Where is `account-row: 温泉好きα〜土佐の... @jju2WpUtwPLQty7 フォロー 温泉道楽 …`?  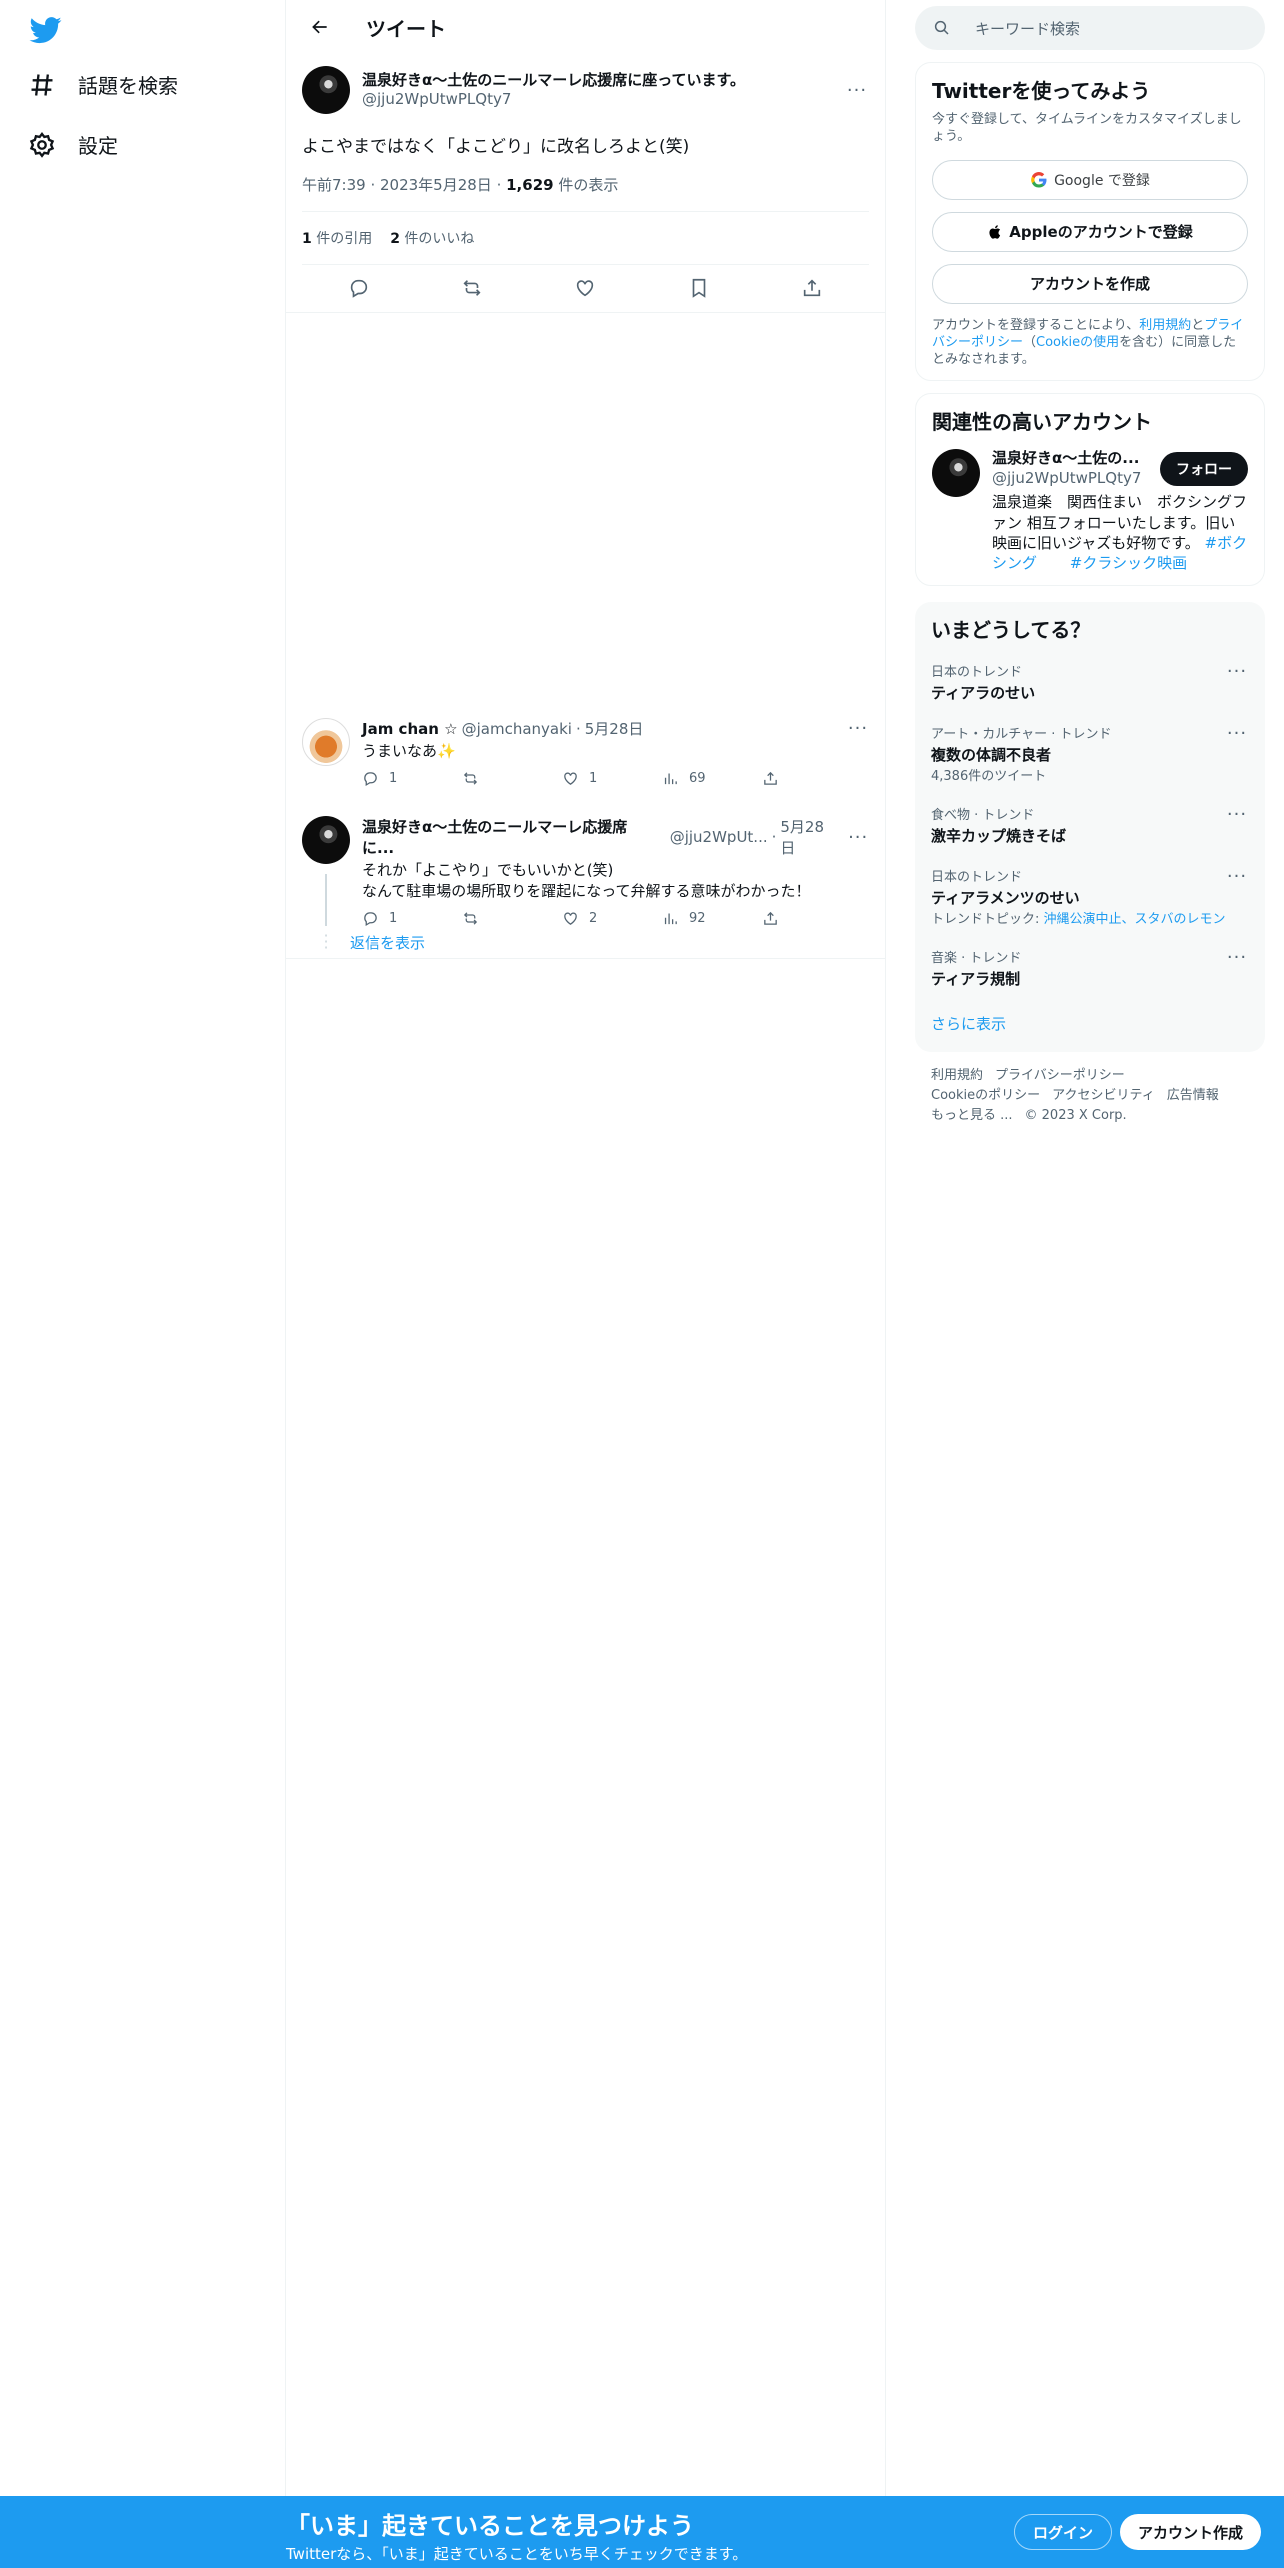 account-row: 温泉好きα〜土佐の... @jju2WpUtwPLQty7 フォロー 温泉道楽 … is located at coordinates (1090, 511).